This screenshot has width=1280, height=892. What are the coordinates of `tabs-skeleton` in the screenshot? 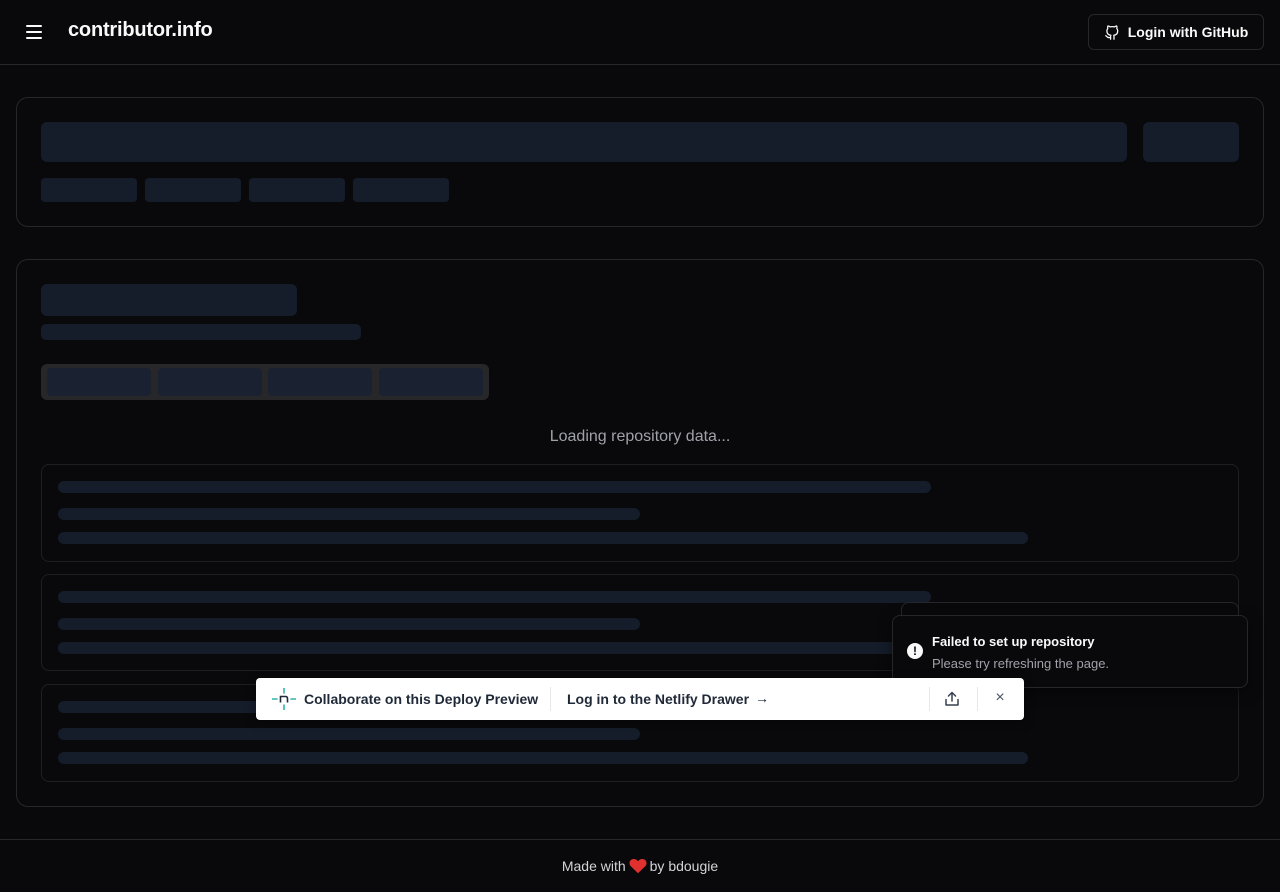 It's located at (265, 382).